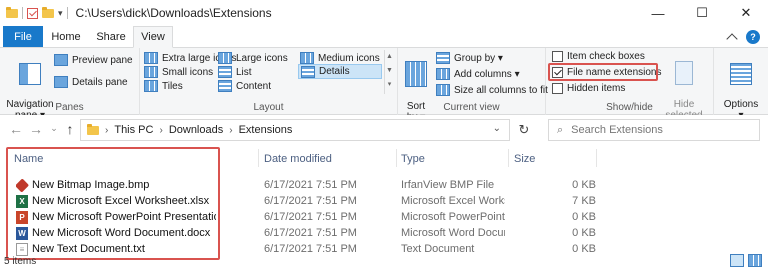 The width and height of the screenshot is (768, 270). What do you see at coordinates (262, 58) in the screenshot?
I see `layout-option-label: Large icons` at bounding box center [262, 58].